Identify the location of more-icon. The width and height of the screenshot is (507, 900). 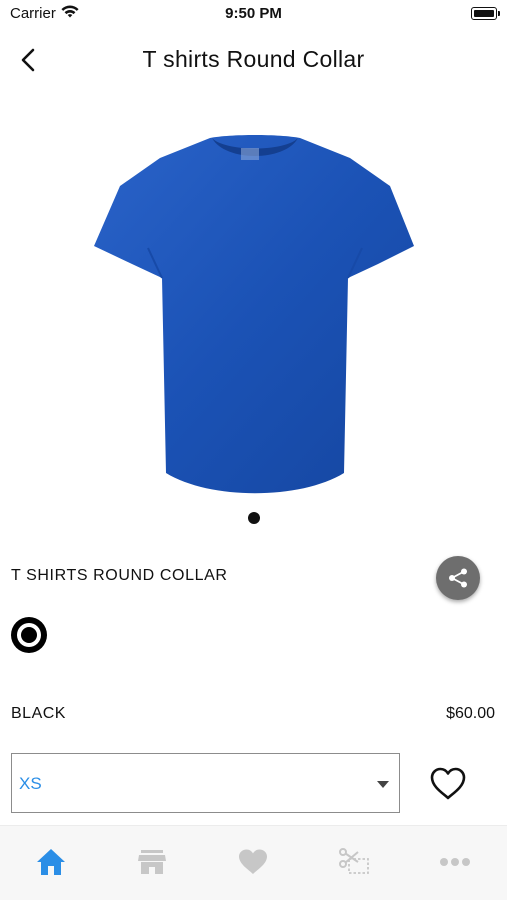
(455, 862).